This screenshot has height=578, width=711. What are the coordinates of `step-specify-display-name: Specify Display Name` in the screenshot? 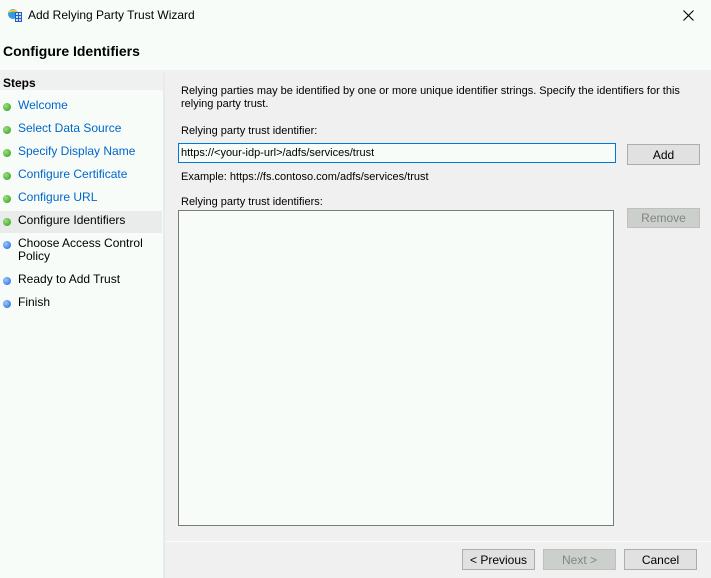 It's located at (81, 153).